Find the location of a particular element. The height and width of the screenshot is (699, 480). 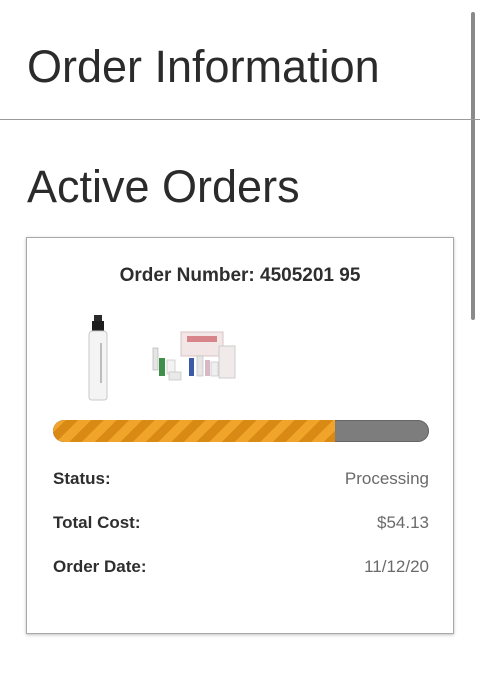

order-date-row: Order Date: 11/12/20 is located at coordinates (241, 569).